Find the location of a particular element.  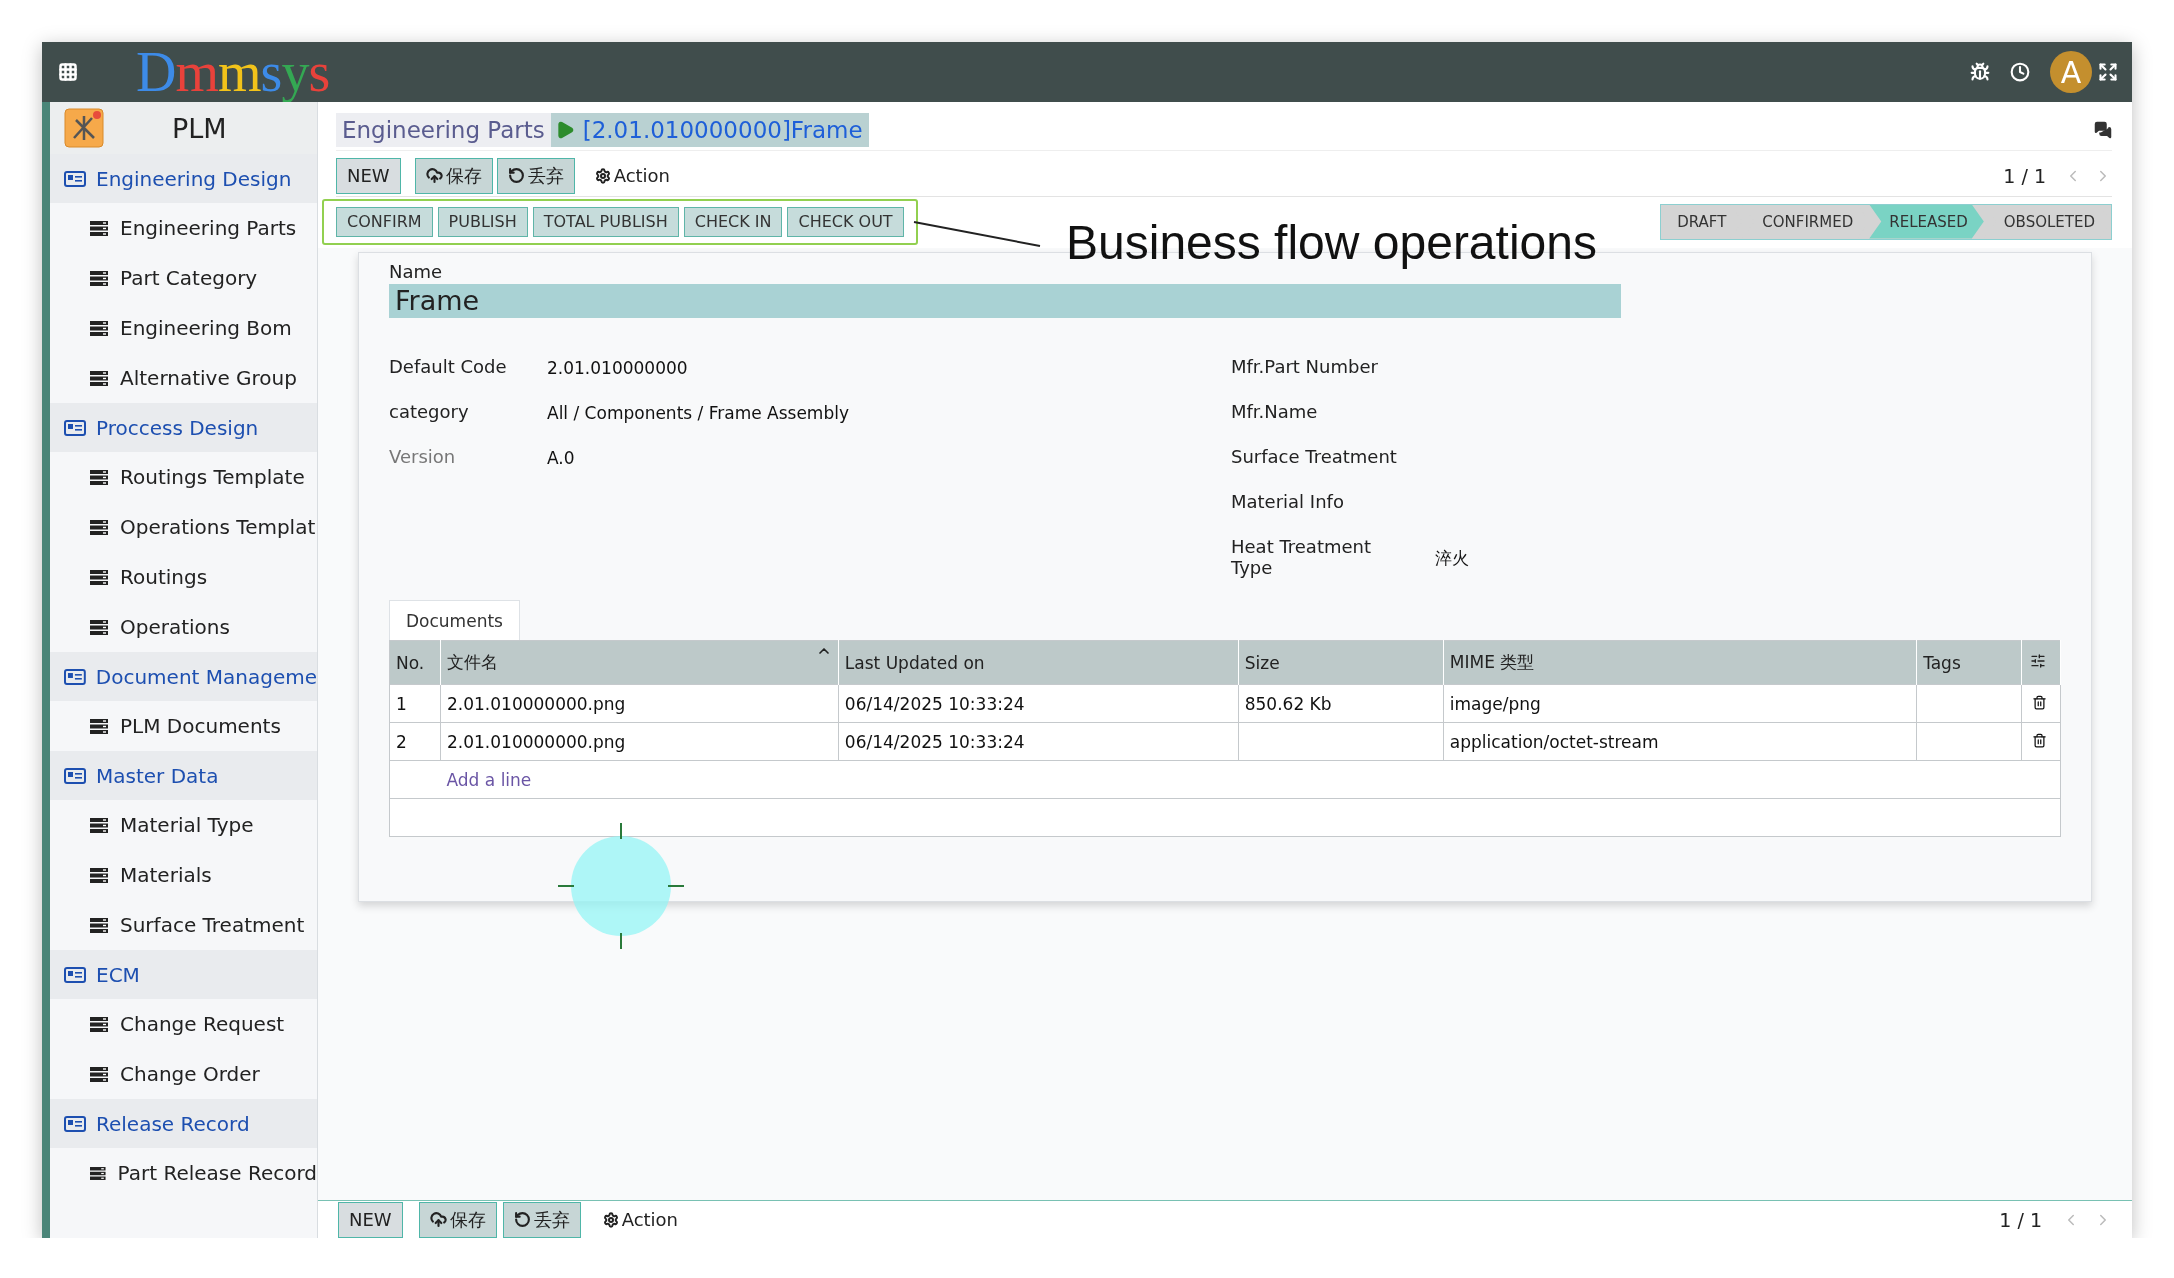

add-line-link: Add a line is located at coordinates (489, 779).